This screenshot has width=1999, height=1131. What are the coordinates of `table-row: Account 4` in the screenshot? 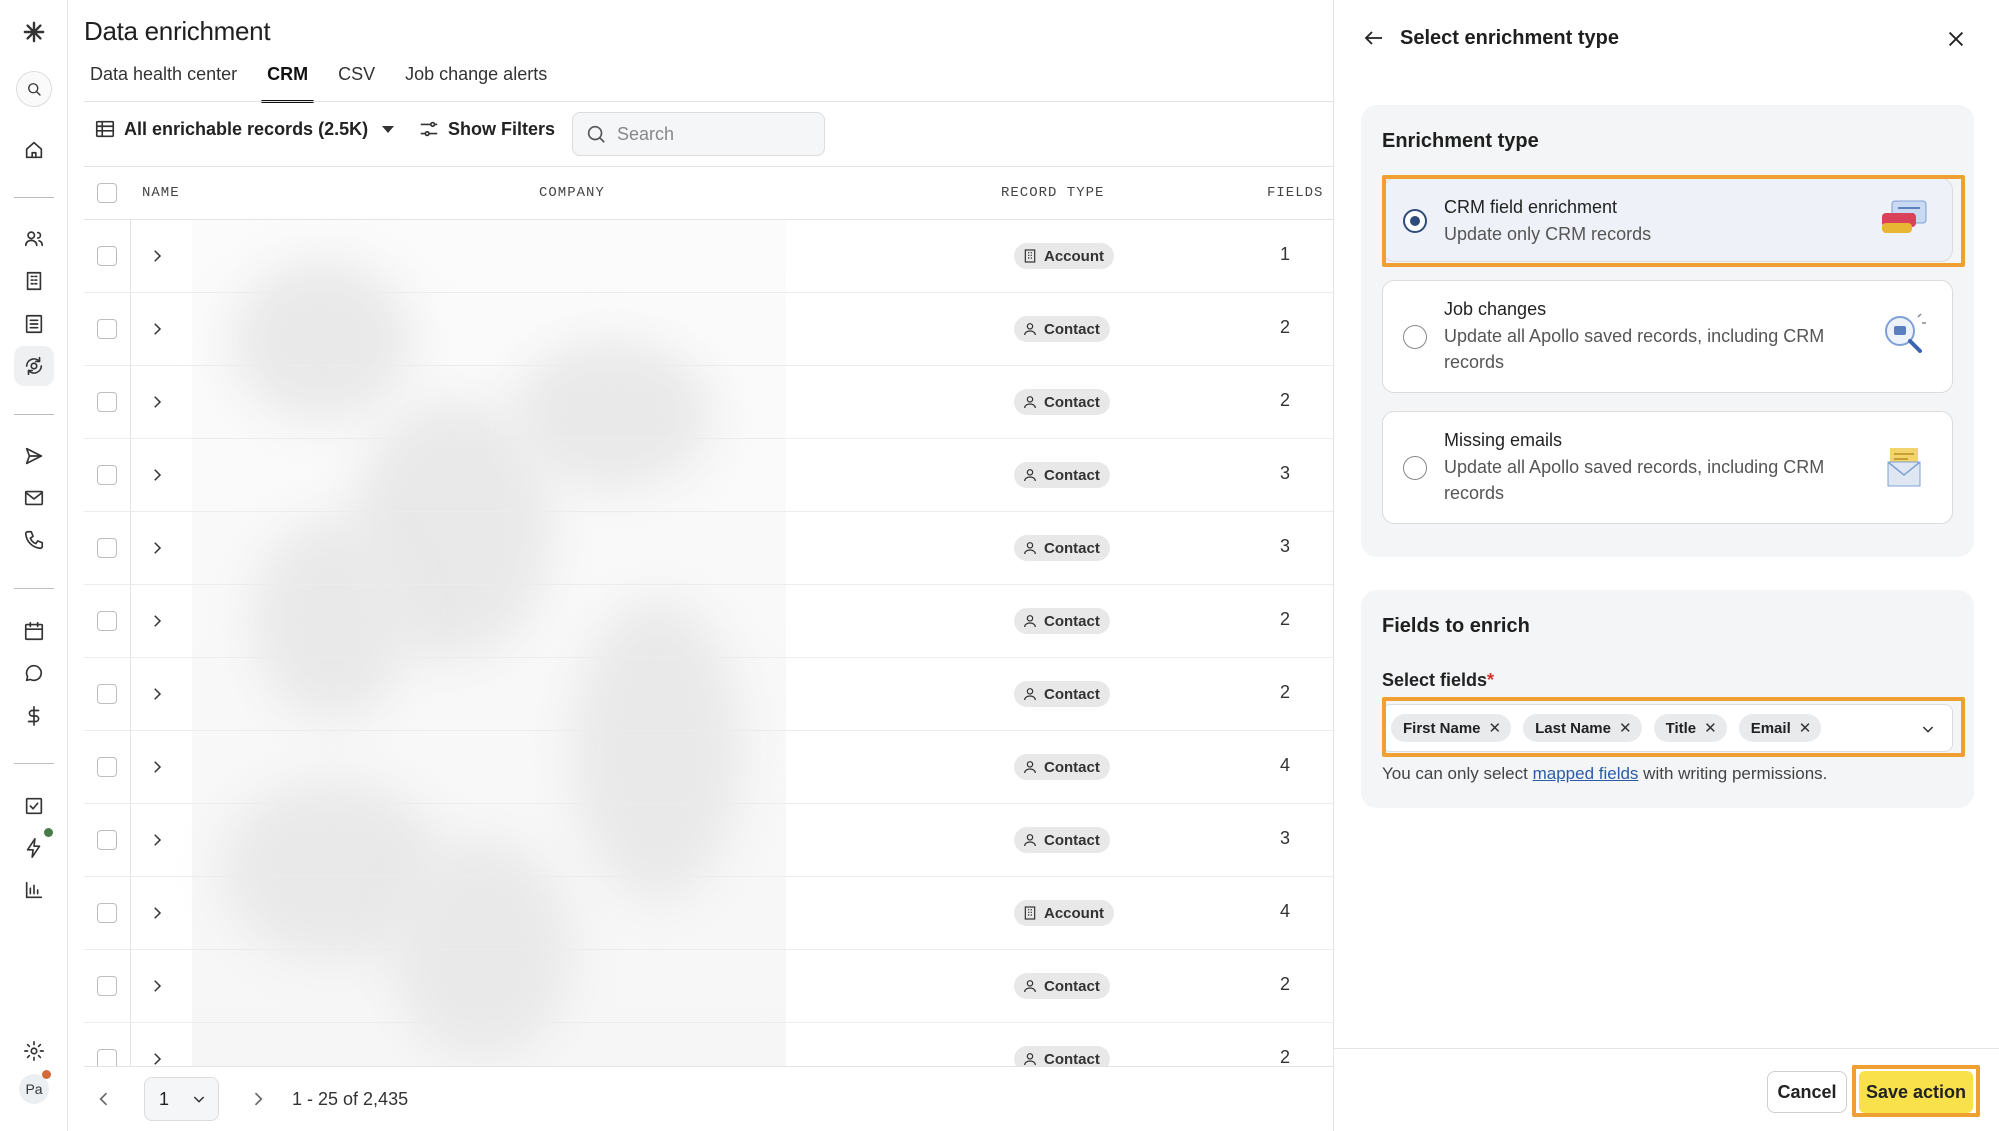 It's located at (708, 913).